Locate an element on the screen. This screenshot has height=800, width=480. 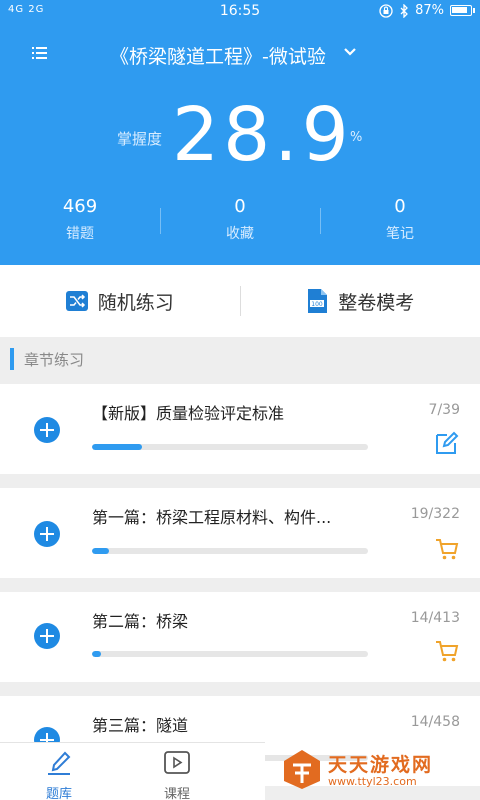
random-practice-label: 随机练习 is located at coordinates (135, 302).